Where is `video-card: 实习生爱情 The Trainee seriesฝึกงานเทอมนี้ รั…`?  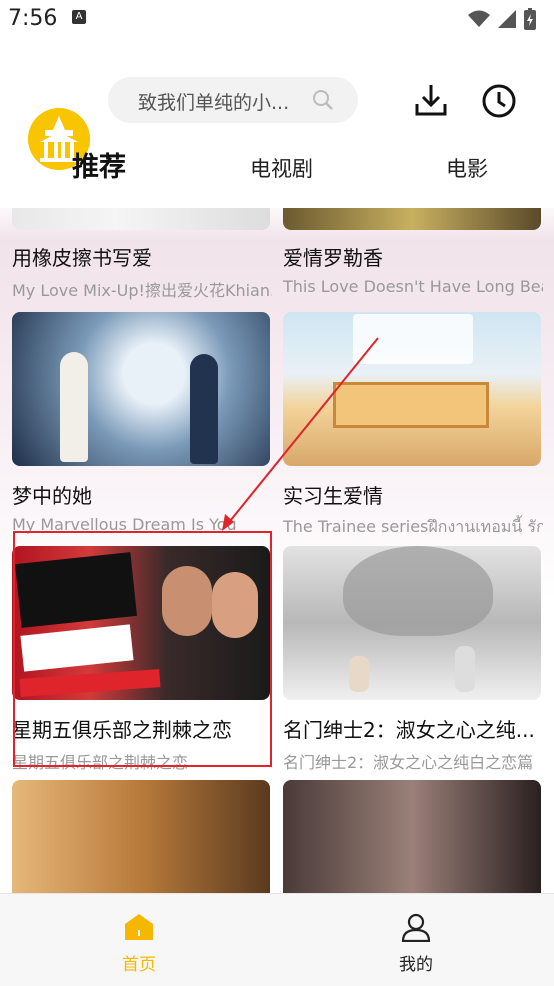
video-card: 实习生爱情 The Trainee seriesฝึกงานเทอมนี้ รั… is located at coordinates (413, 426).